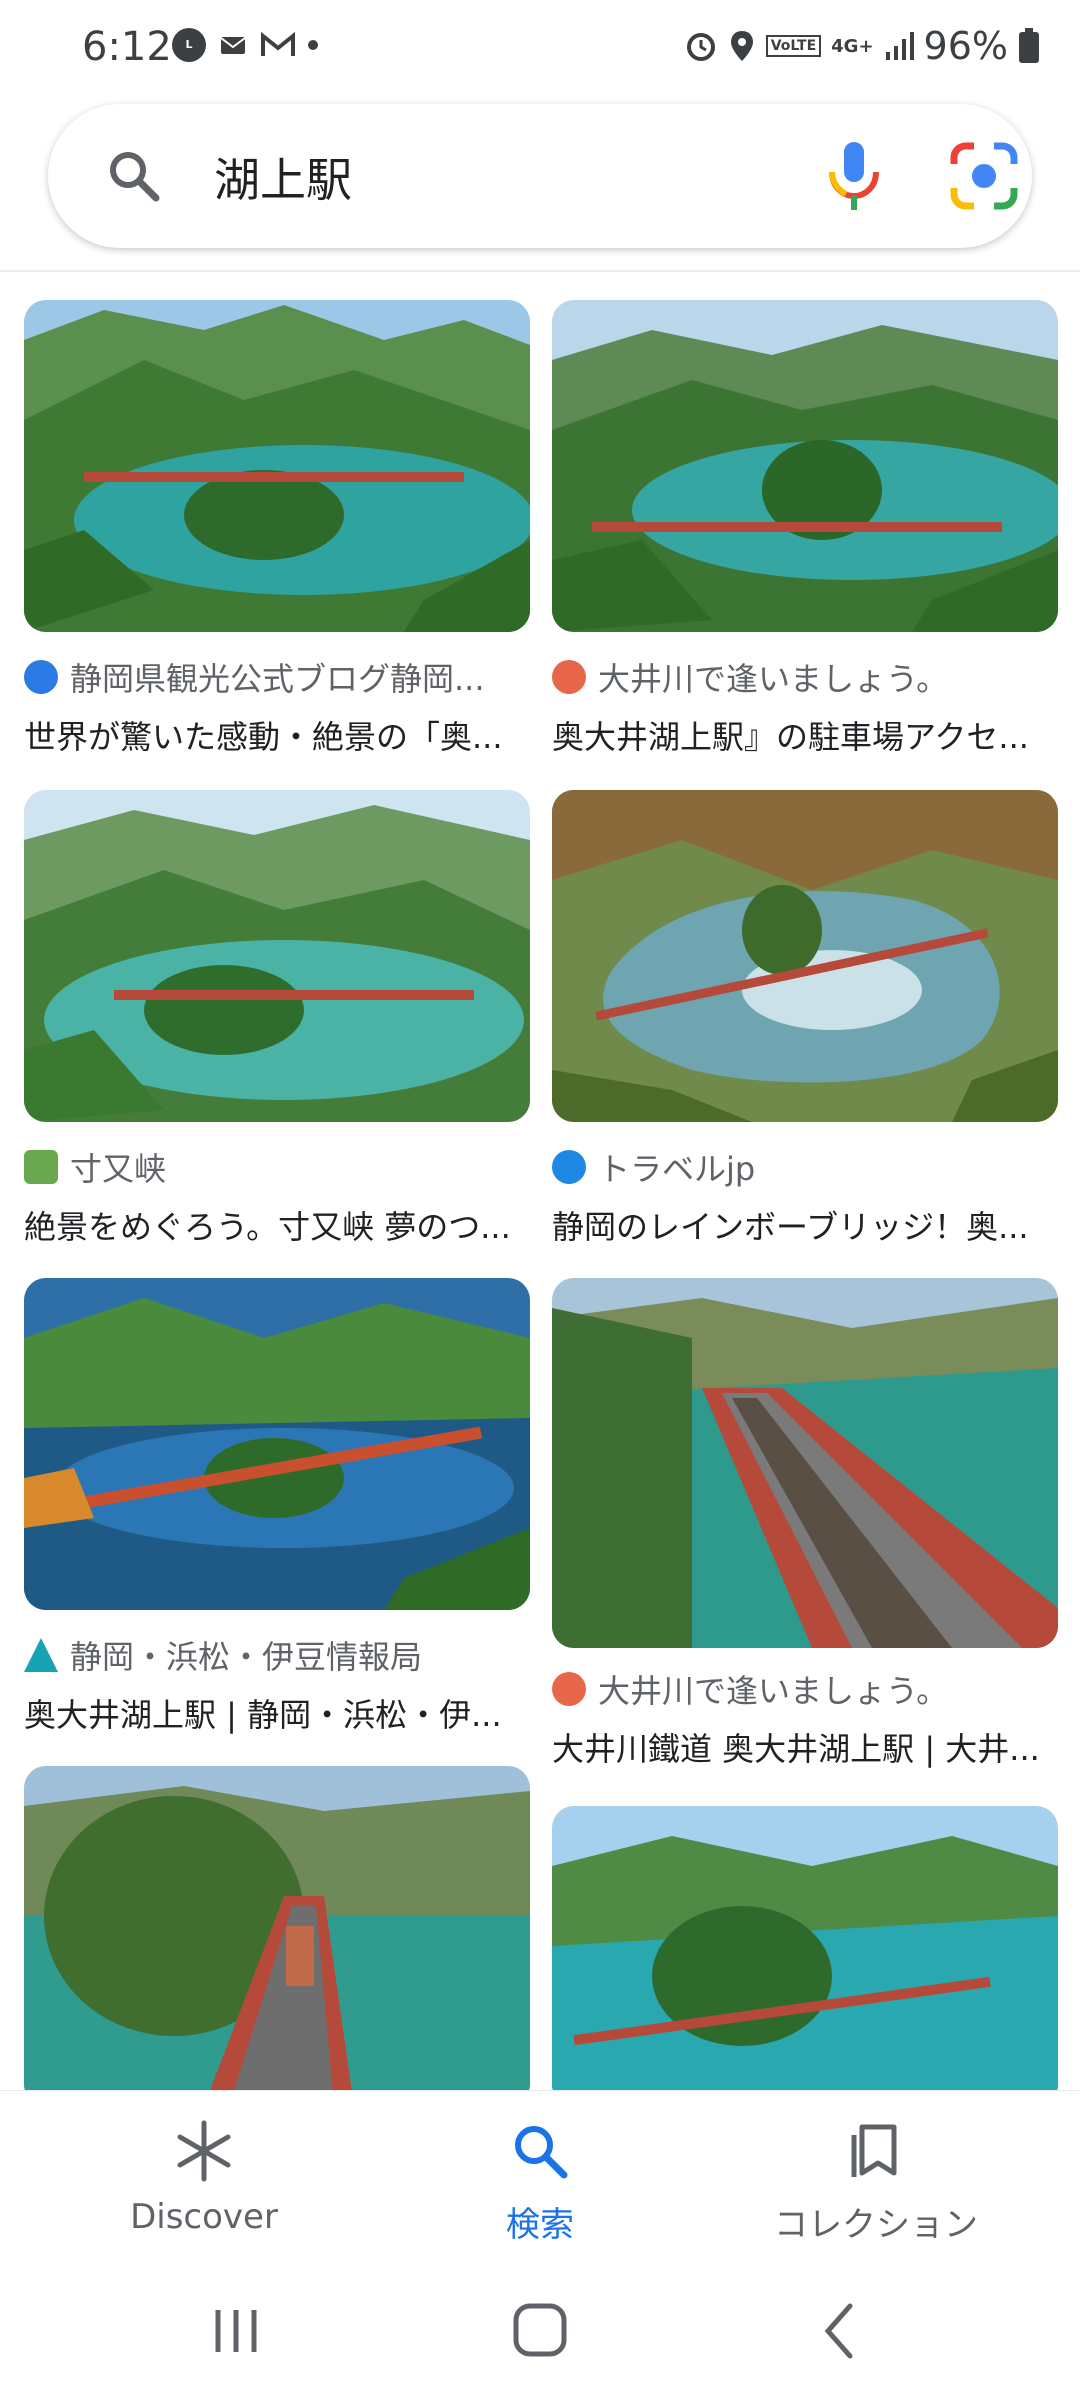 The width and height of the screenshot is (1080, 2400). Describe the element at coordinates (204, 2151) in the screenshot. I see `discover-asterisk-icon` at that location.